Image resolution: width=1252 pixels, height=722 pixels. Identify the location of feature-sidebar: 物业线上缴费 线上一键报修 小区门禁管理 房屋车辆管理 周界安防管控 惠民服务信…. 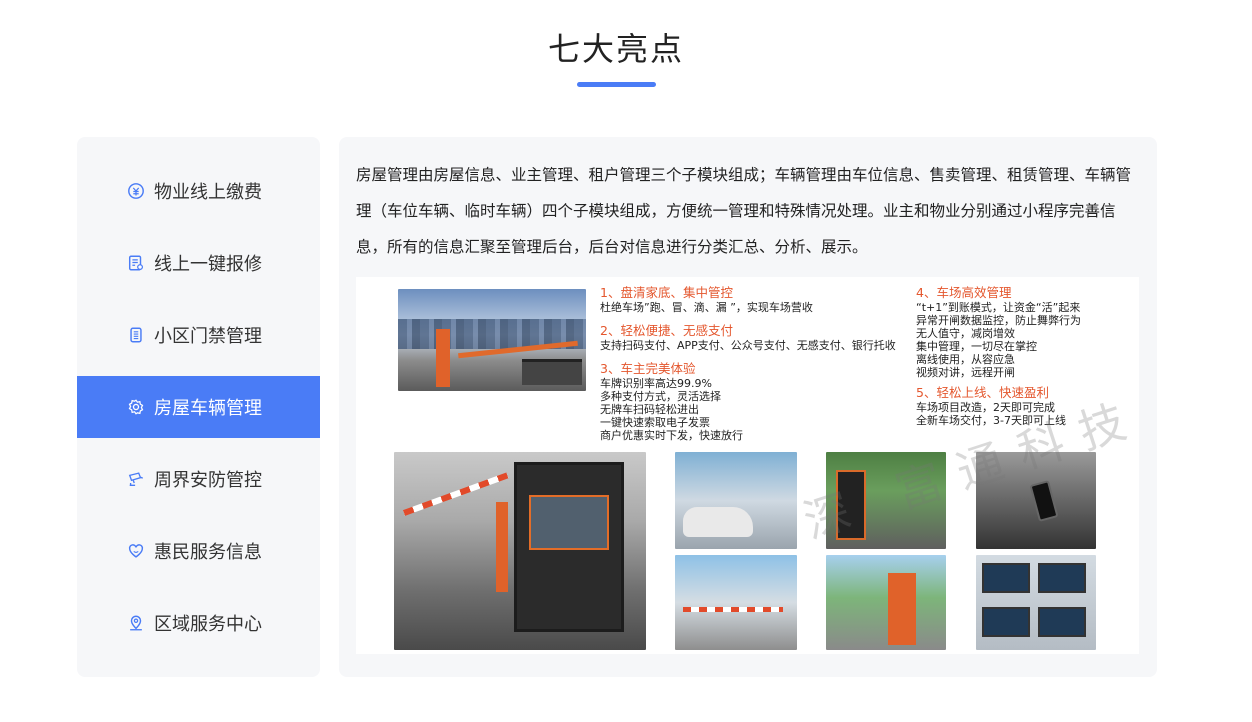
(198, 407).